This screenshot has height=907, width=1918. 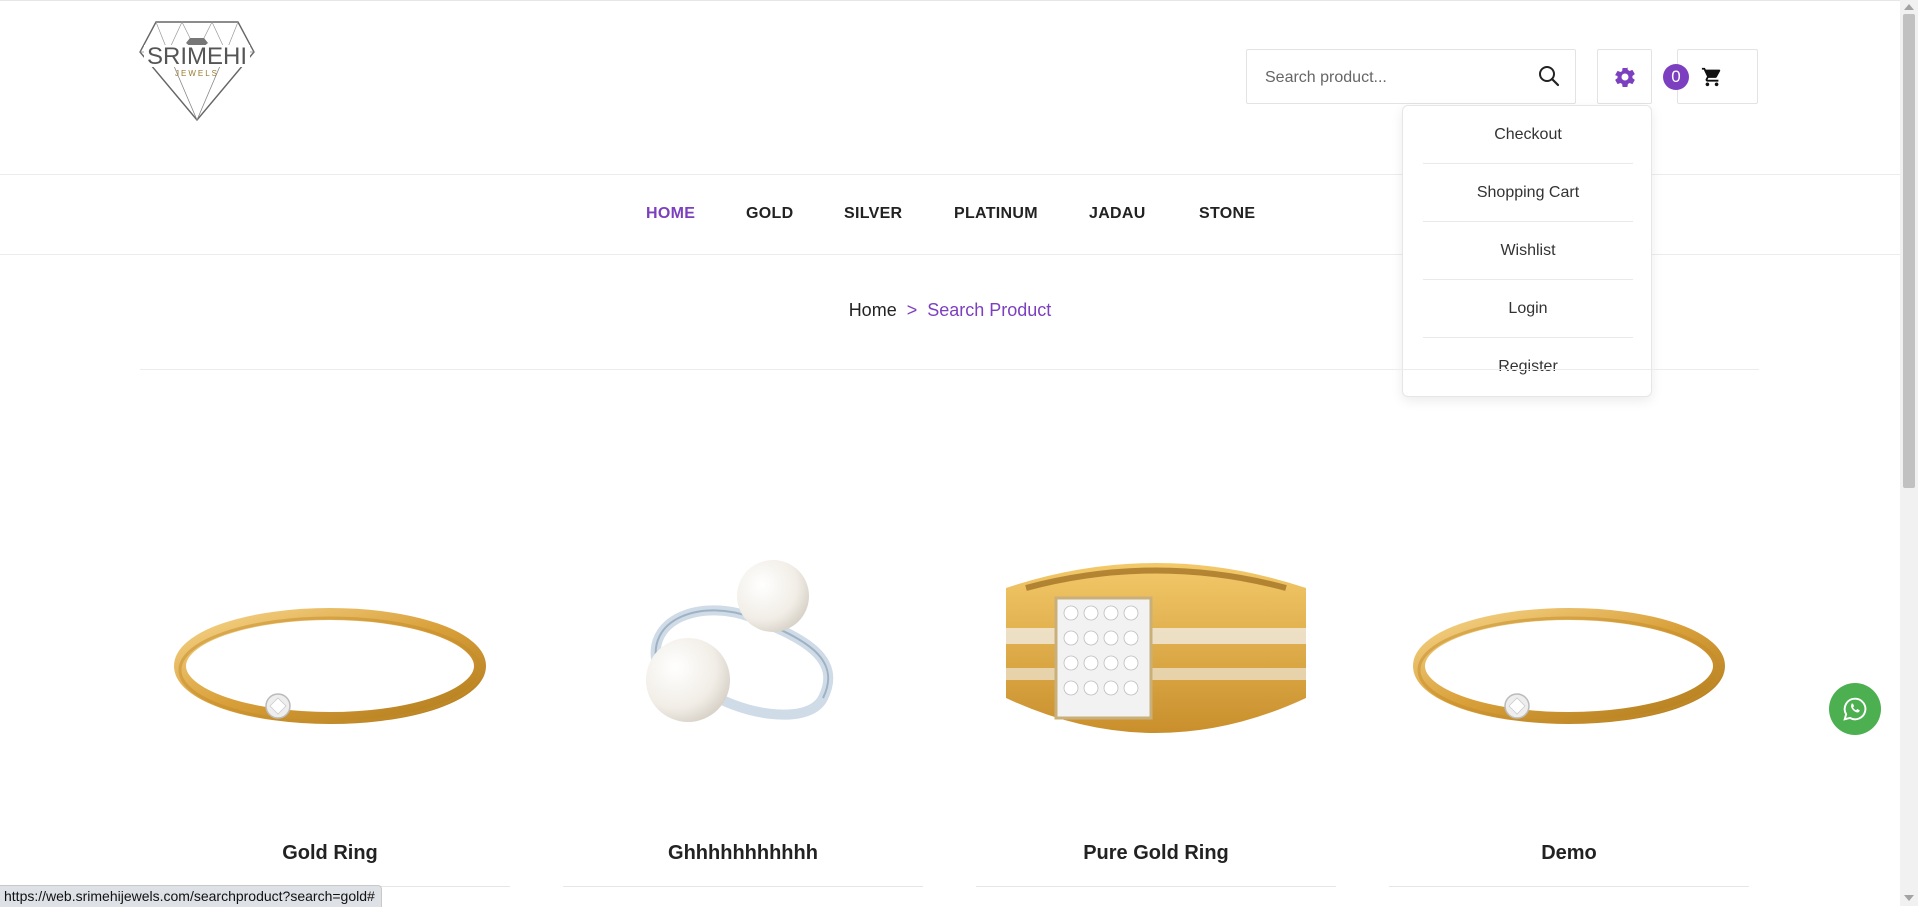 What do you see at coordinates (1227, 214) in the screenshot?
I see `nav-item-stone: STONE` at bounding box center [1227, 214].